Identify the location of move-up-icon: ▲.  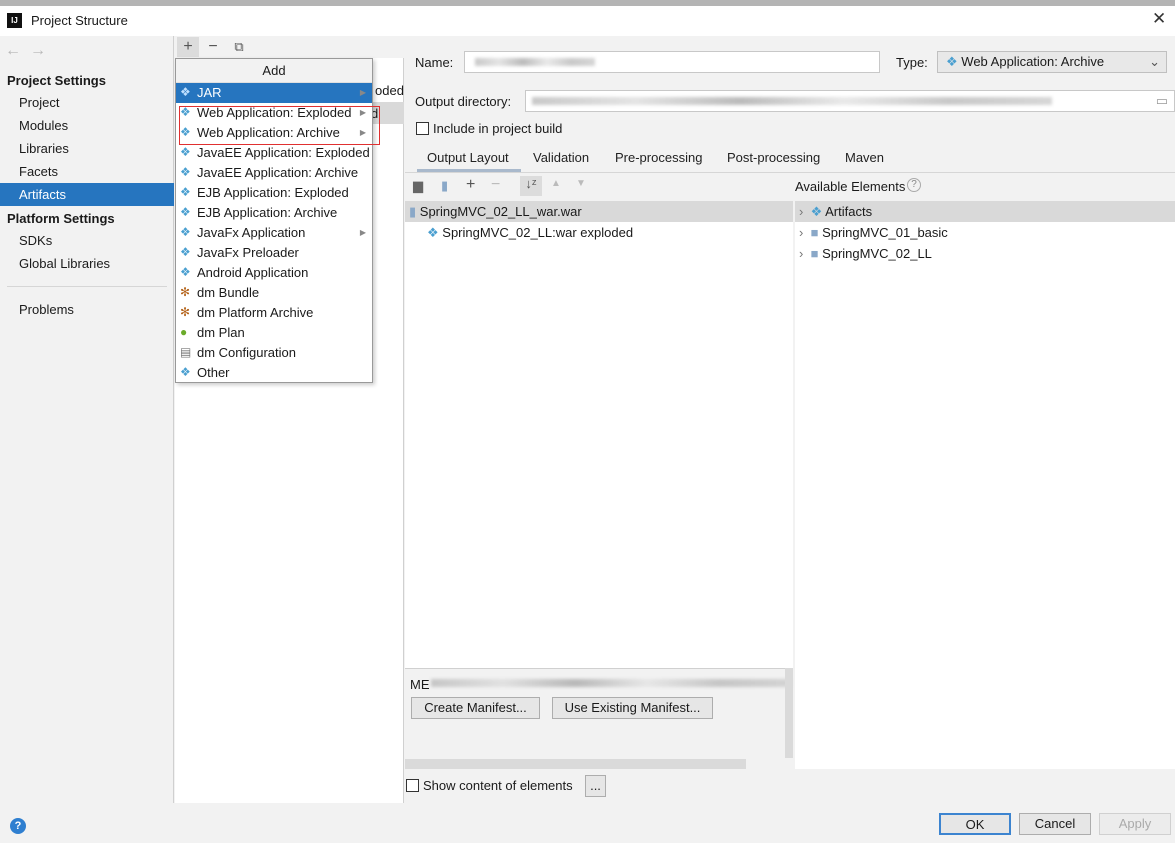
(556, 183).